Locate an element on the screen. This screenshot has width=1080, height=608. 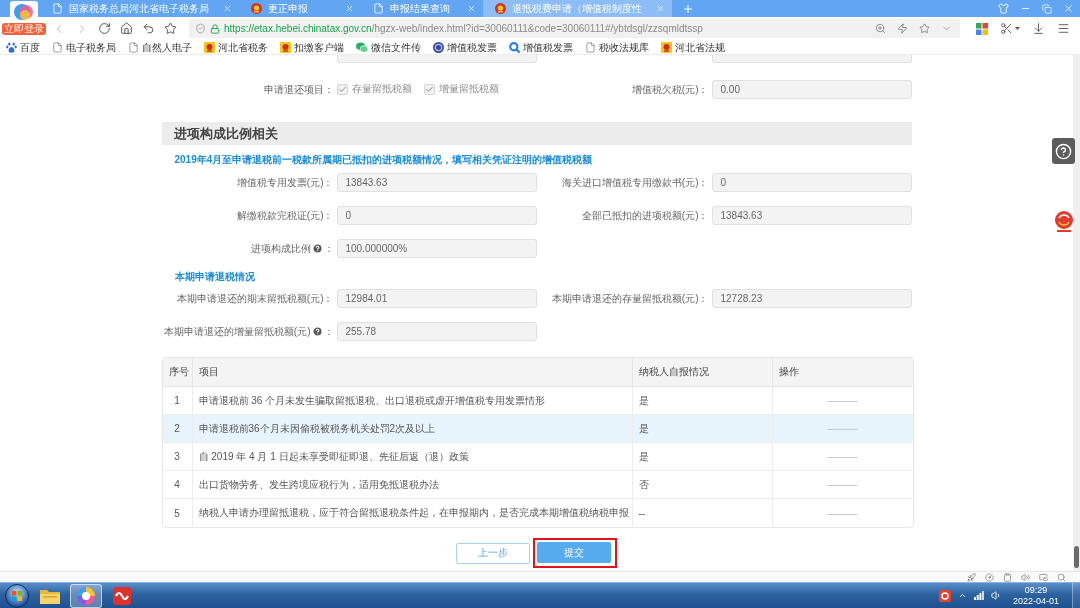
table-row: 2 申请退税前36个月未因偷税被税务机关处罚2次及以上 是 ——— is located at coordinates (537, 429).